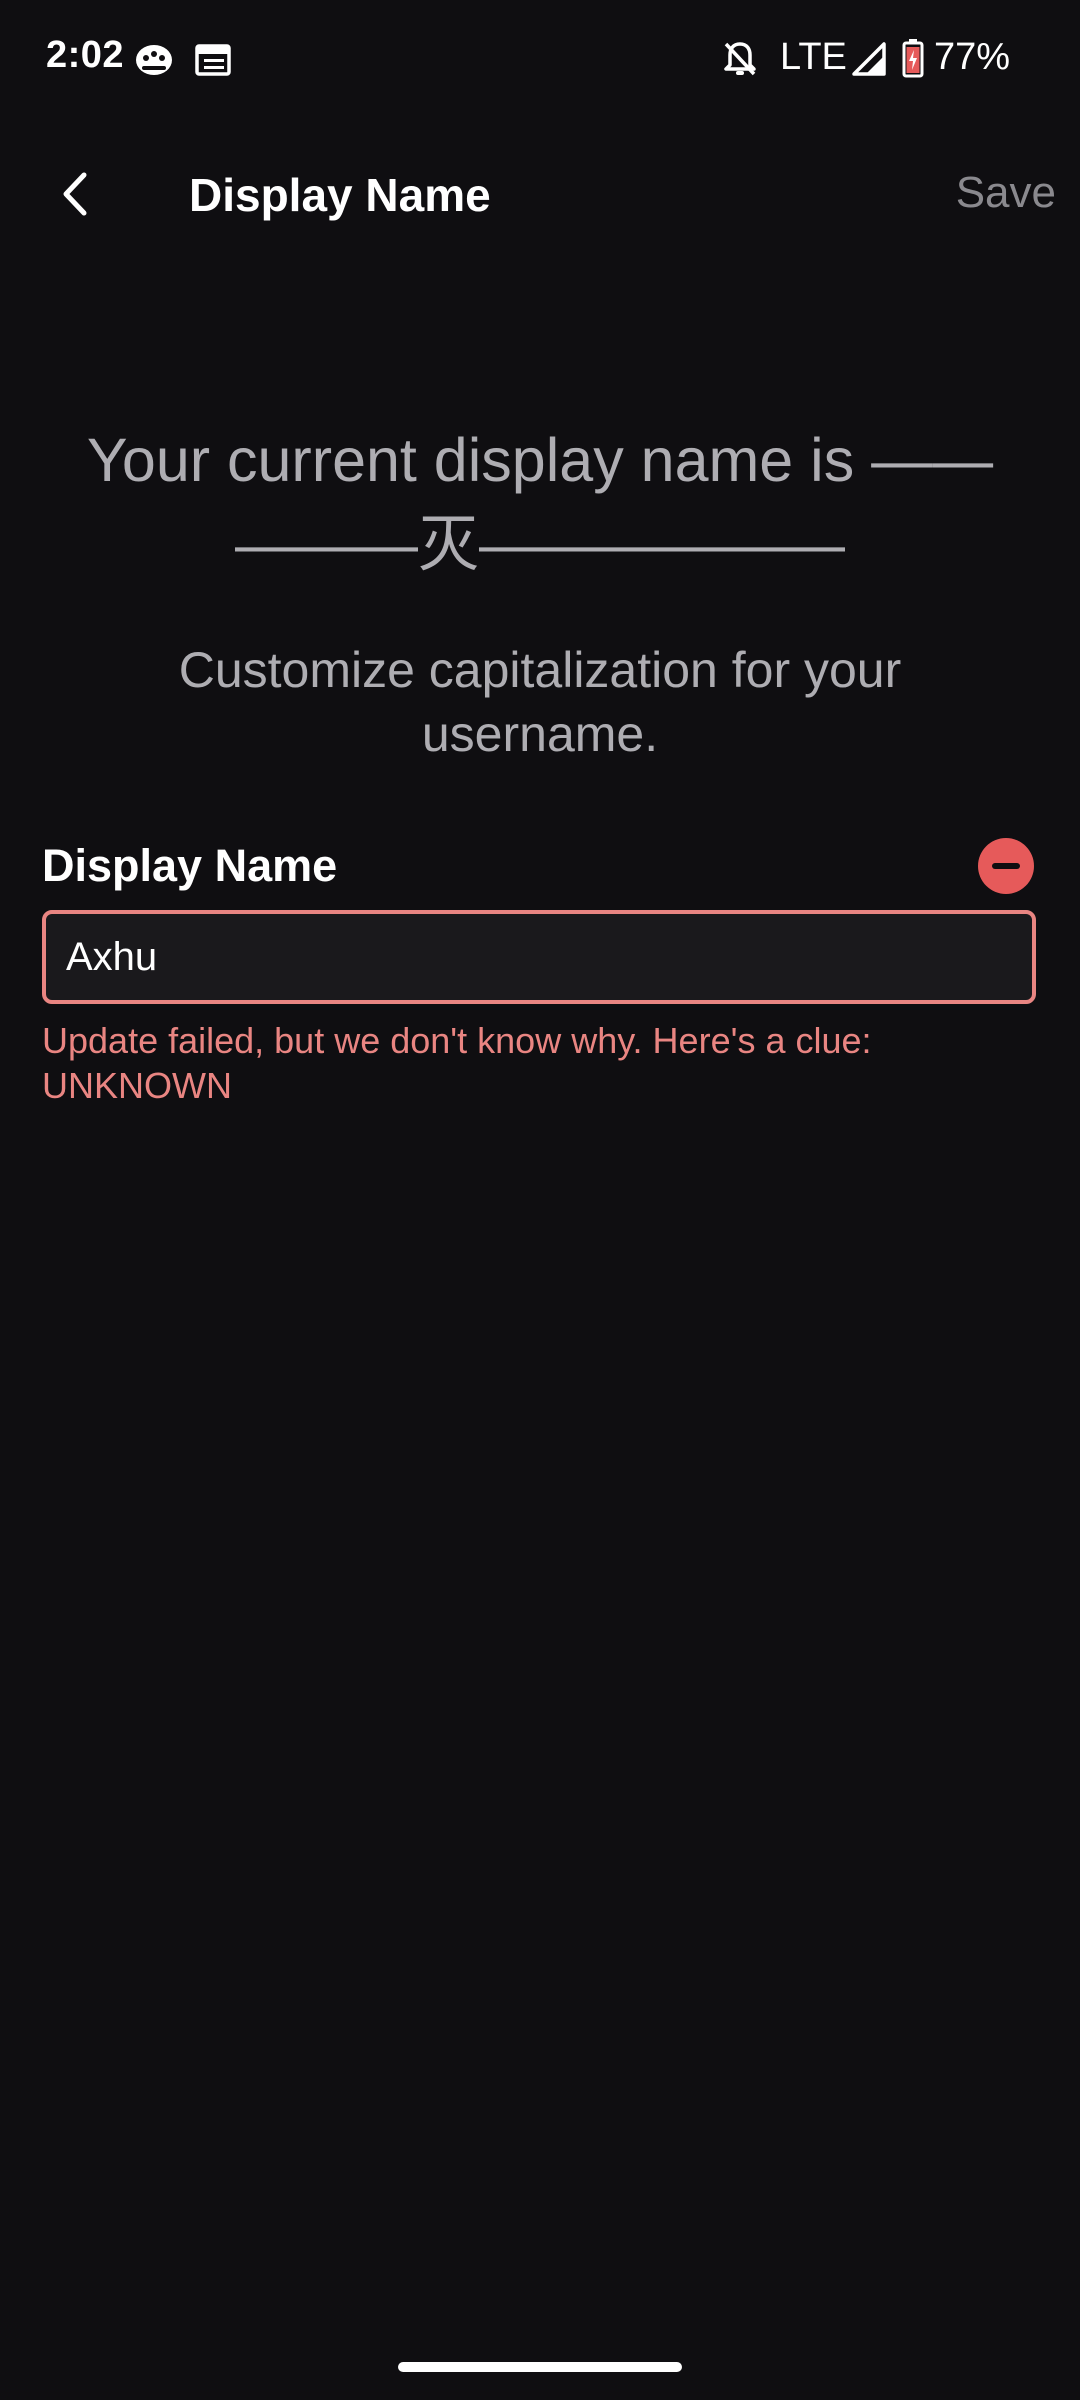 This screenshot has height=2400, width=1080. Describe the element at coordinates (540, 2367) in the screenshot. I see `home-indicator` at that location.